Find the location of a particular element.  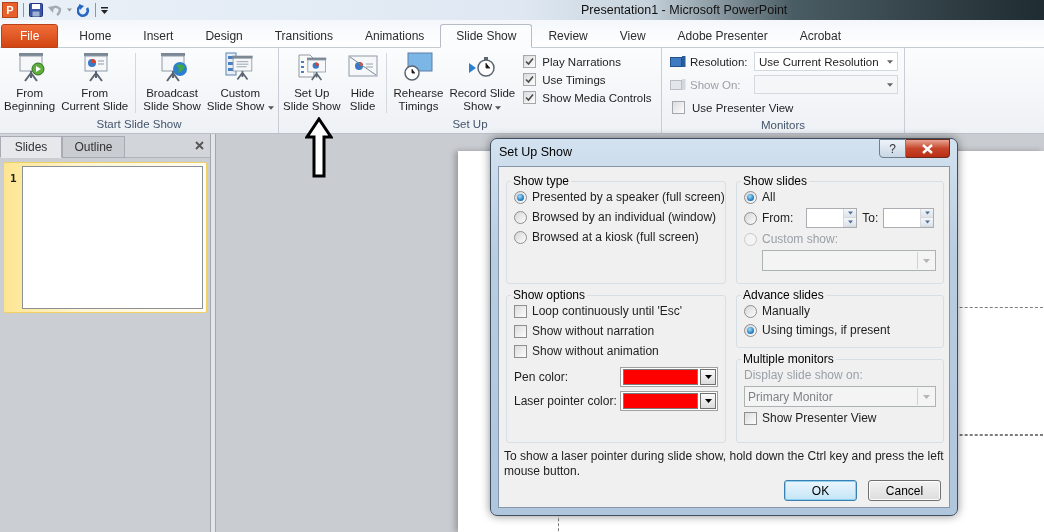

ribbon-button: Hide Slide is located at coordinates (362, 84).